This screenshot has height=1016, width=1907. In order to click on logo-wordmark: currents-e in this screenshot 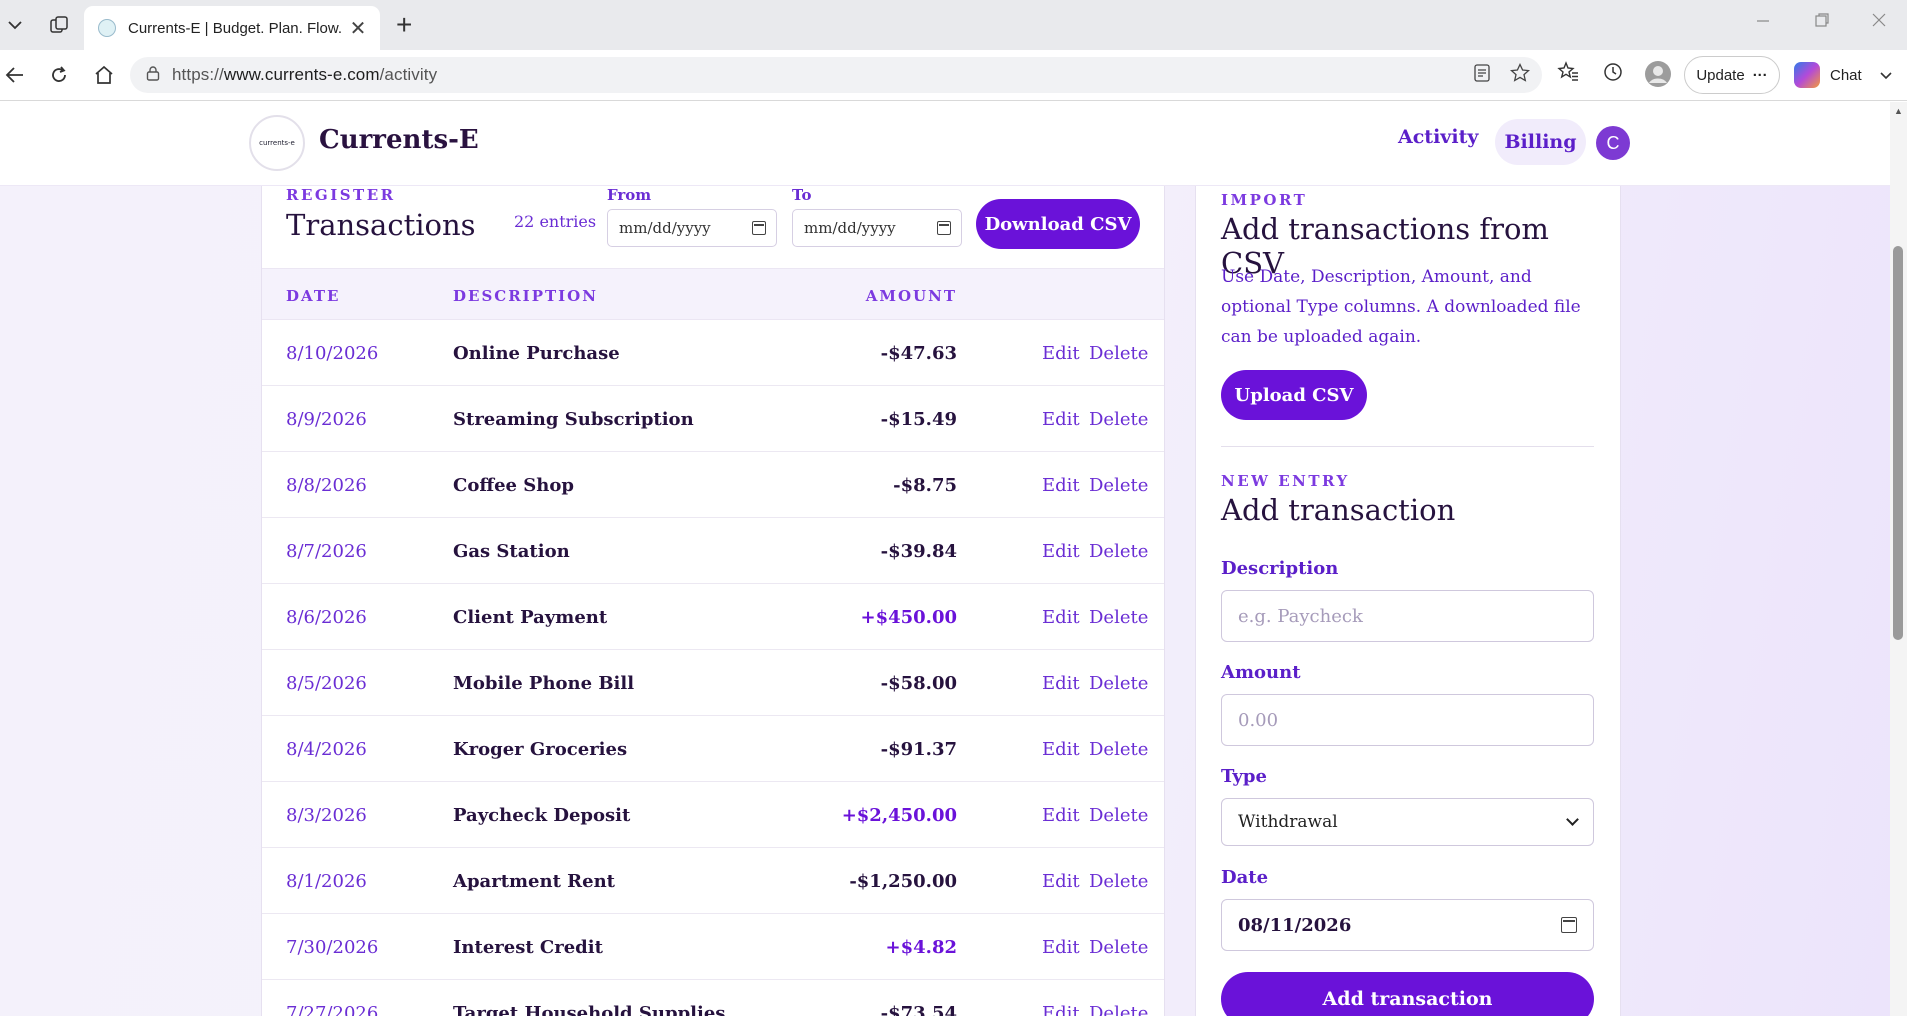, I will do `click(277, 143)`.